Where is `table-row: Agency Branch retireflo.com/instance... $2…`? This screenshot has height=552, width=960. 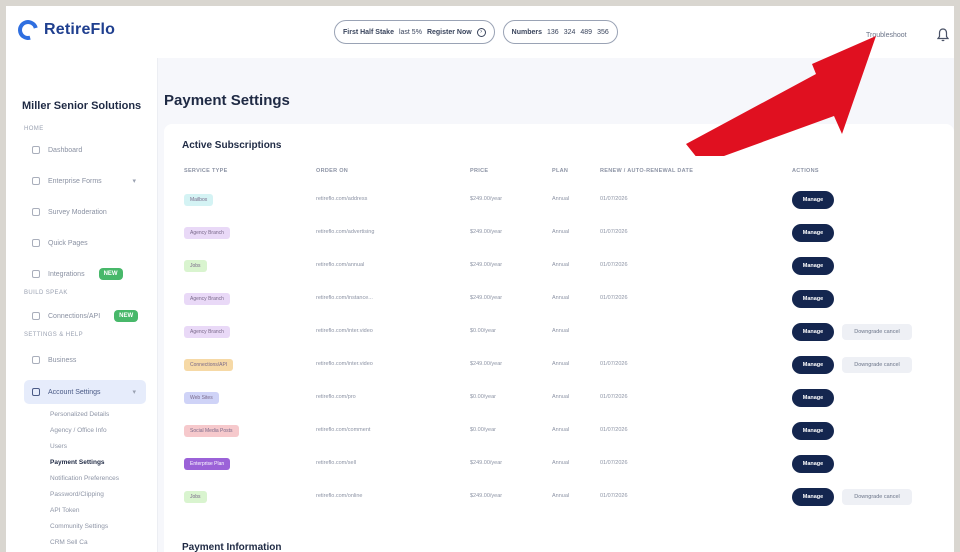
table-row: Agency Branch retireflo.com/instance... $2… is located at coordinates (559, 299).